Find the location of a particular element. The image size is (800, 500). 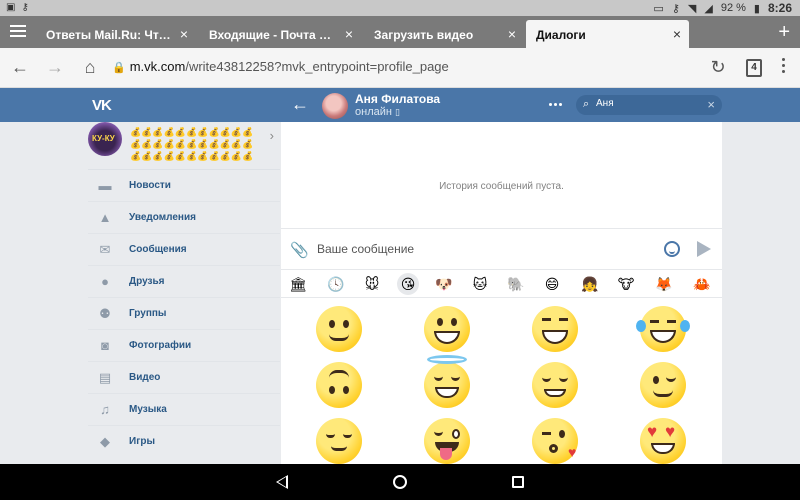

sidebar-item-photos: ◙ Фотографии is located at coordinates (184, 346).